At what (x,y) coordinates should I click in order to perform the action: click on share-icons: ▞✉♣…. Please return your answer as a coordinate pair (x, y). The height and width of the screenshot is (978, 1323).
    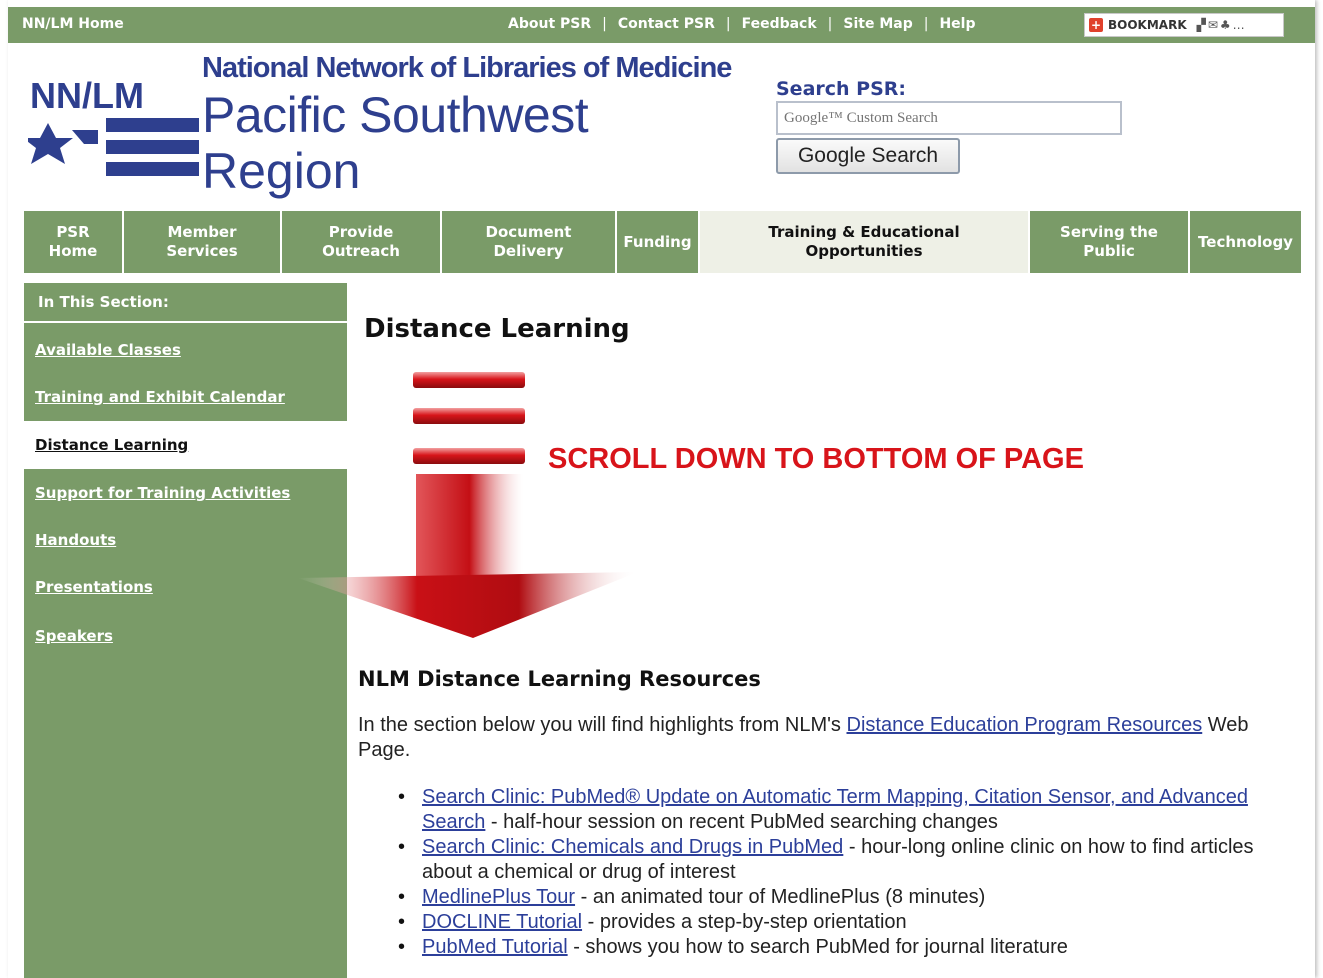
    Looking at the image, I should click on (1221, 25).